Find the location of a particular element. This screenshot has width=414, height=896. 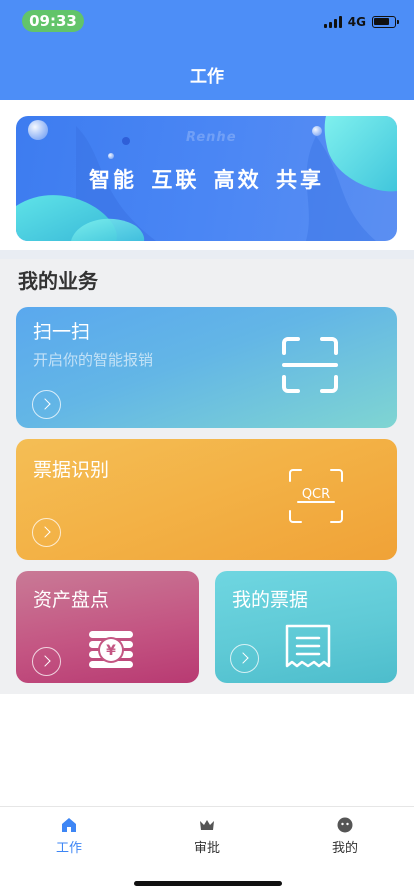

ocr-card-title: 票据识别 is located at coordinates (71, 470).